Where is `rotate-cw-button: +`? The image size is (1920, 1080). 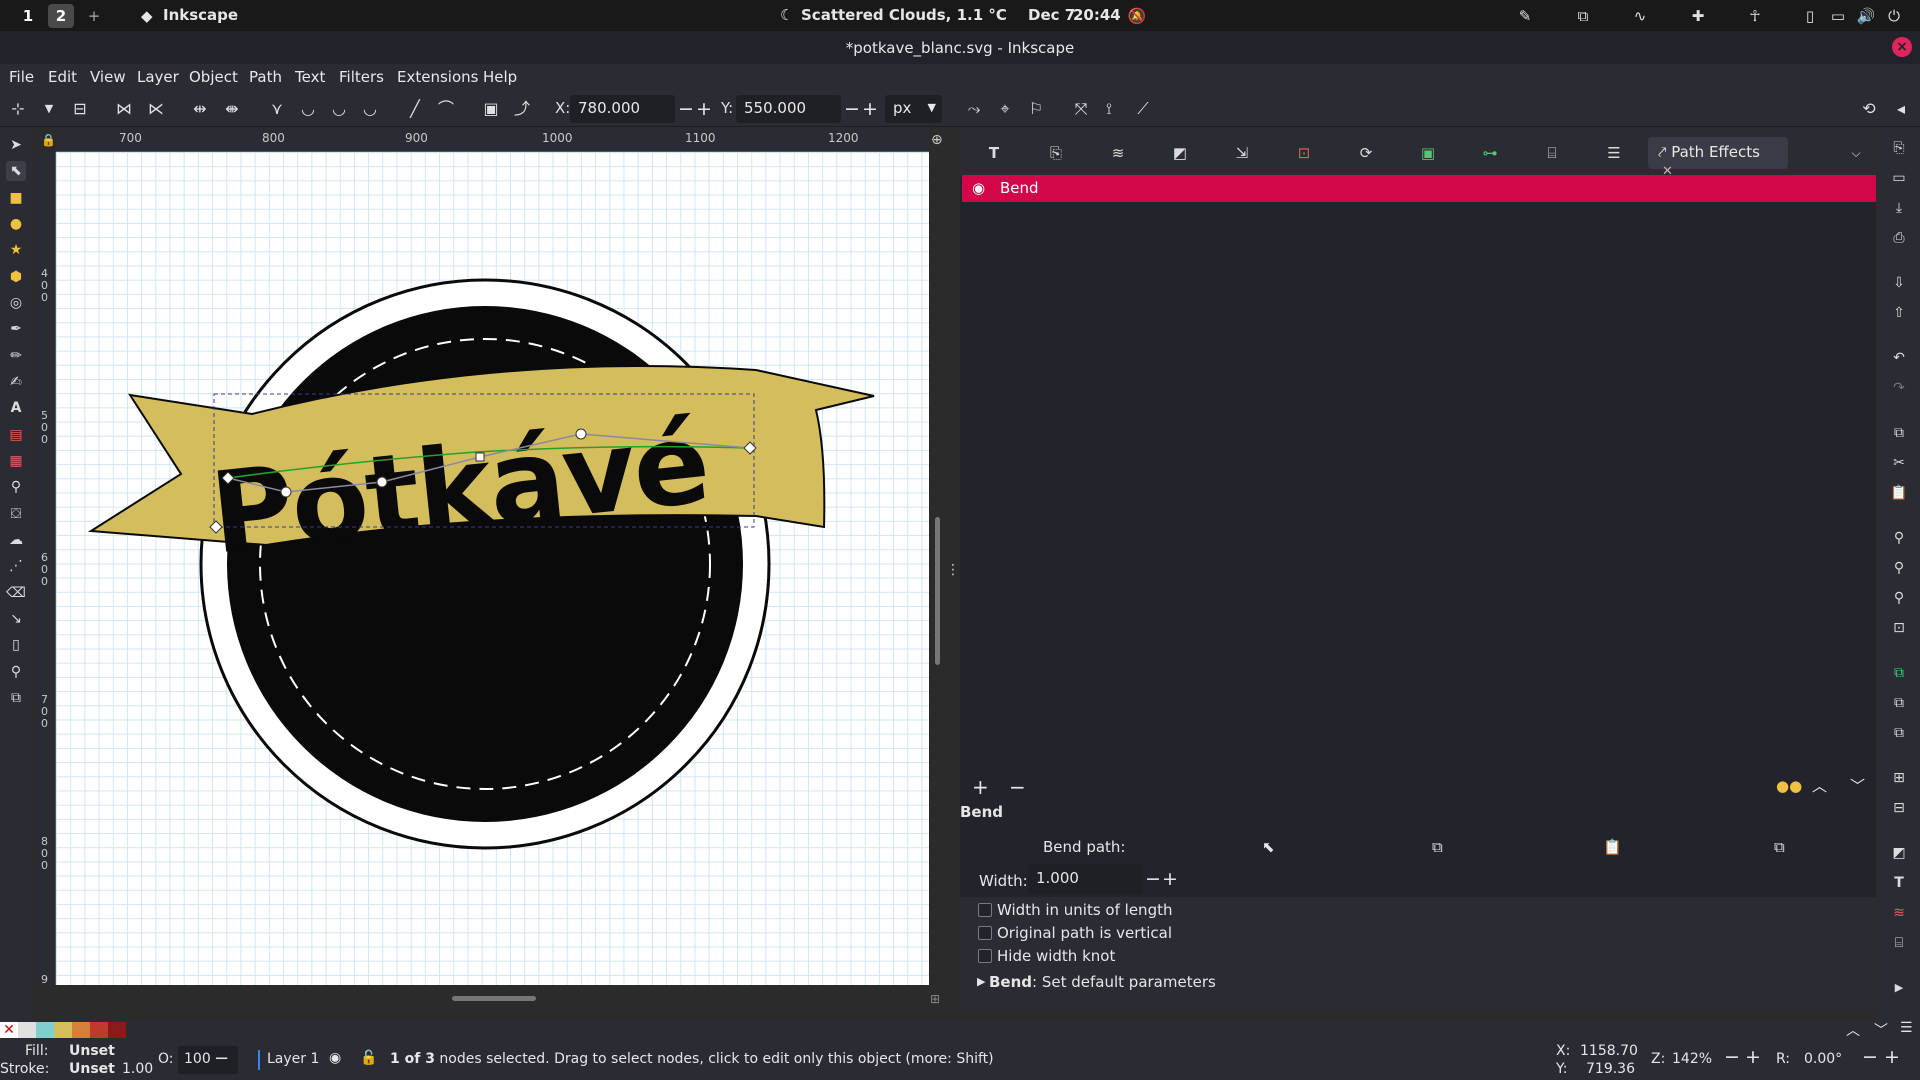
rotate-cw-button: + is located at coordinates (1892, 1057).